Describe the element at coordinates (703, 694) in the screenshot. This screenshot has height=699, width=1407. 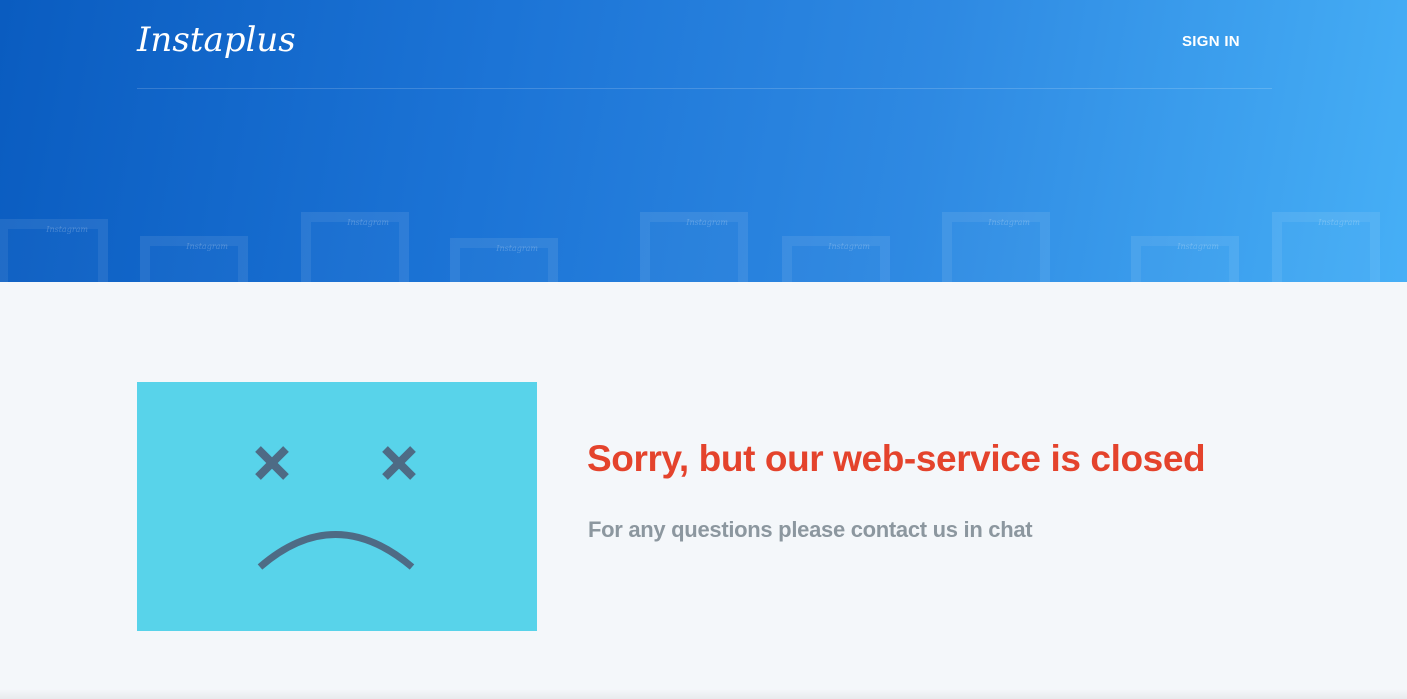
I see `footer-shadow` at that location.